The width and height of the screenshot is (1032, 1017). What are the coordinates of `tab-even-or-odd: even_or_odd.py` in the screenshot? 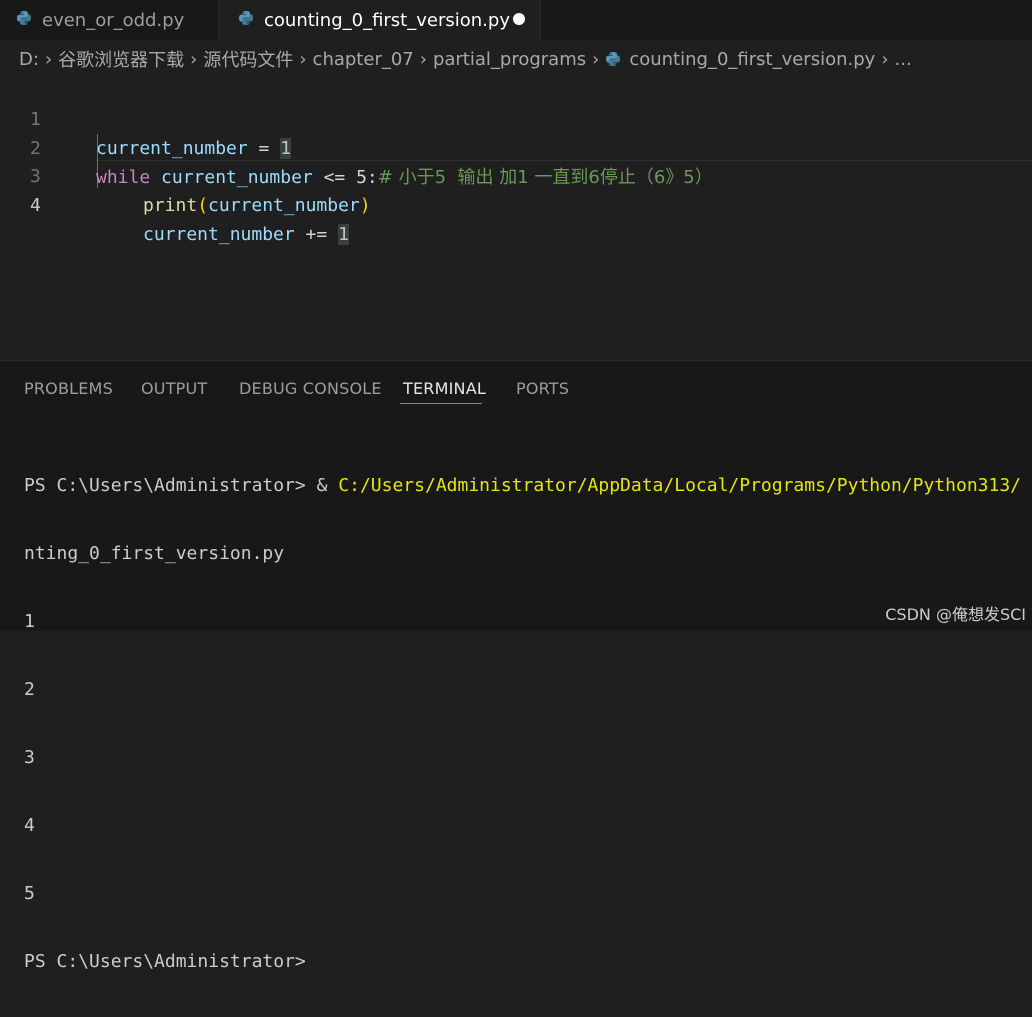 It's located at (109, 20).